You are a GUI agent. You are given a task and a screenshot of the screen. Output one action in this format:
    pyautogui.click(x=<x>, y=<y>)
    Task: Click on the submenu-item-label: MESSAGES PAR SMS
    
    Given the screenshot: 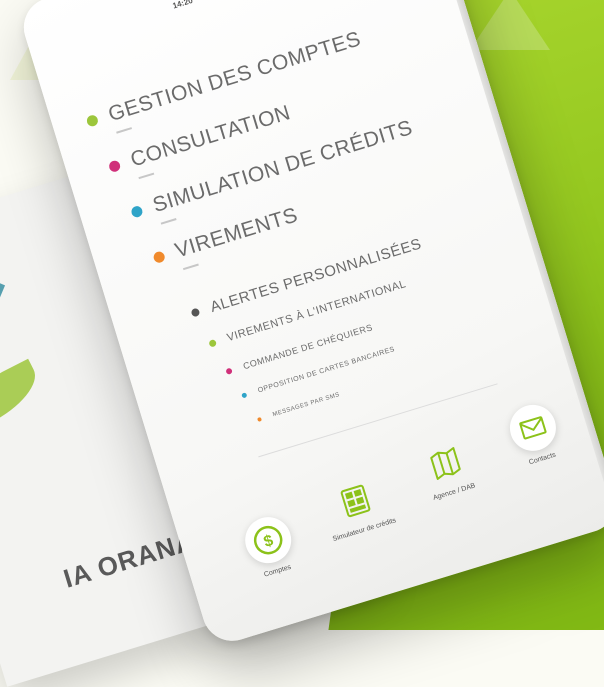 What is the action you would take?
    pyautogui.click(x=306, y=405)
    